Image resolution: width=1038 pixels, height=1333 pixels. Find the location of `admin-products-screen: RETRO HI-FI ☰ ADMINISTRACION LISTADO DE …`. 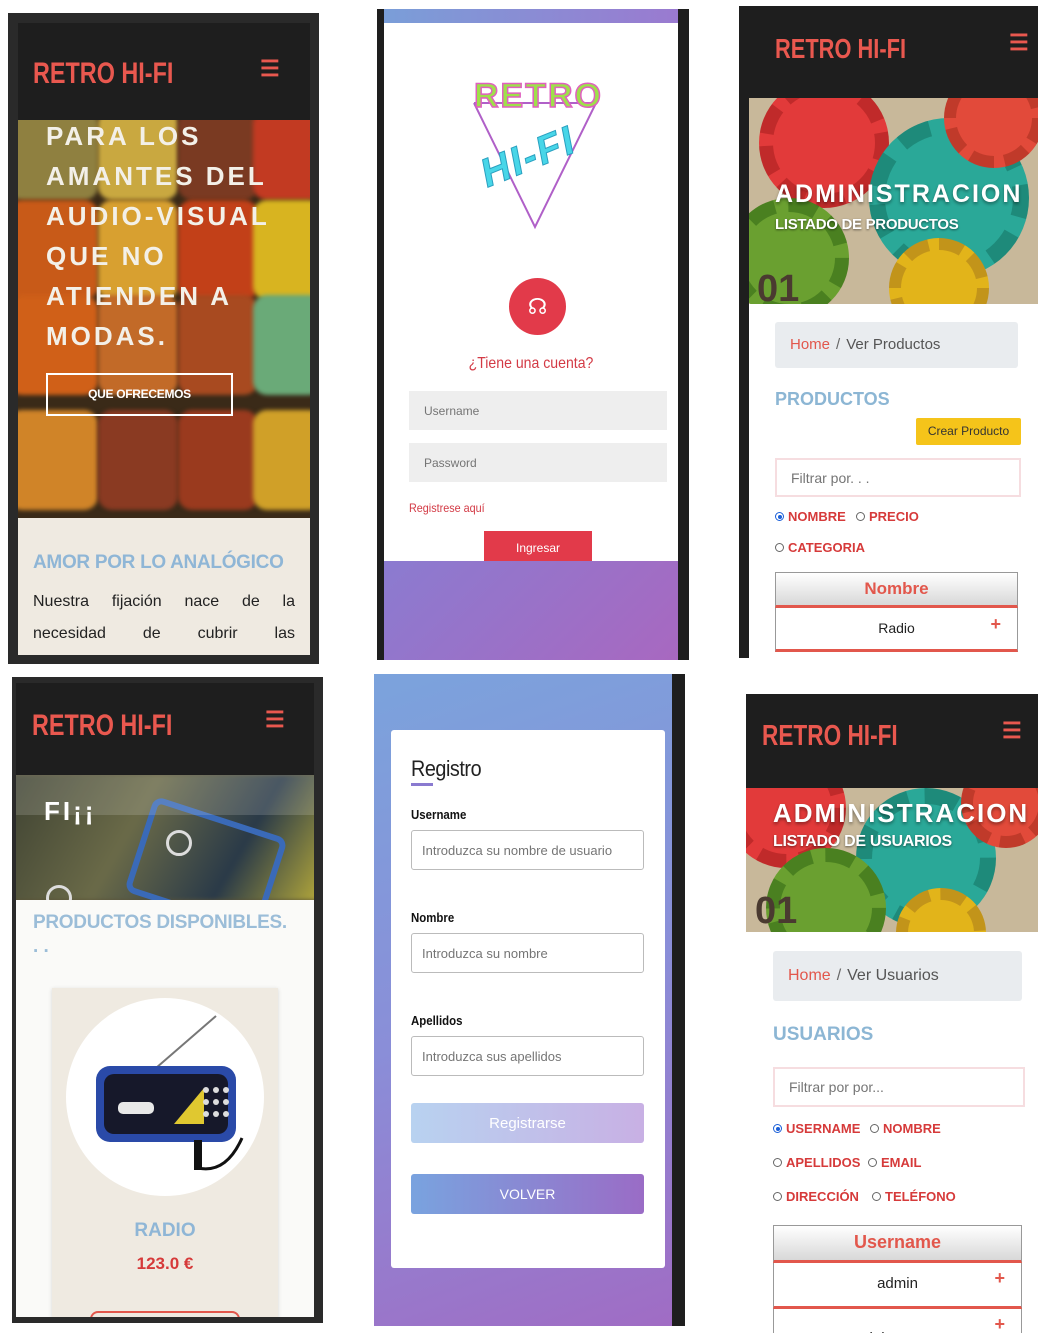

admin-products-screen: RETRO HI-FI ☰ ADMINISTRACION LISTADO DE … is located at coordinates (888, 332).